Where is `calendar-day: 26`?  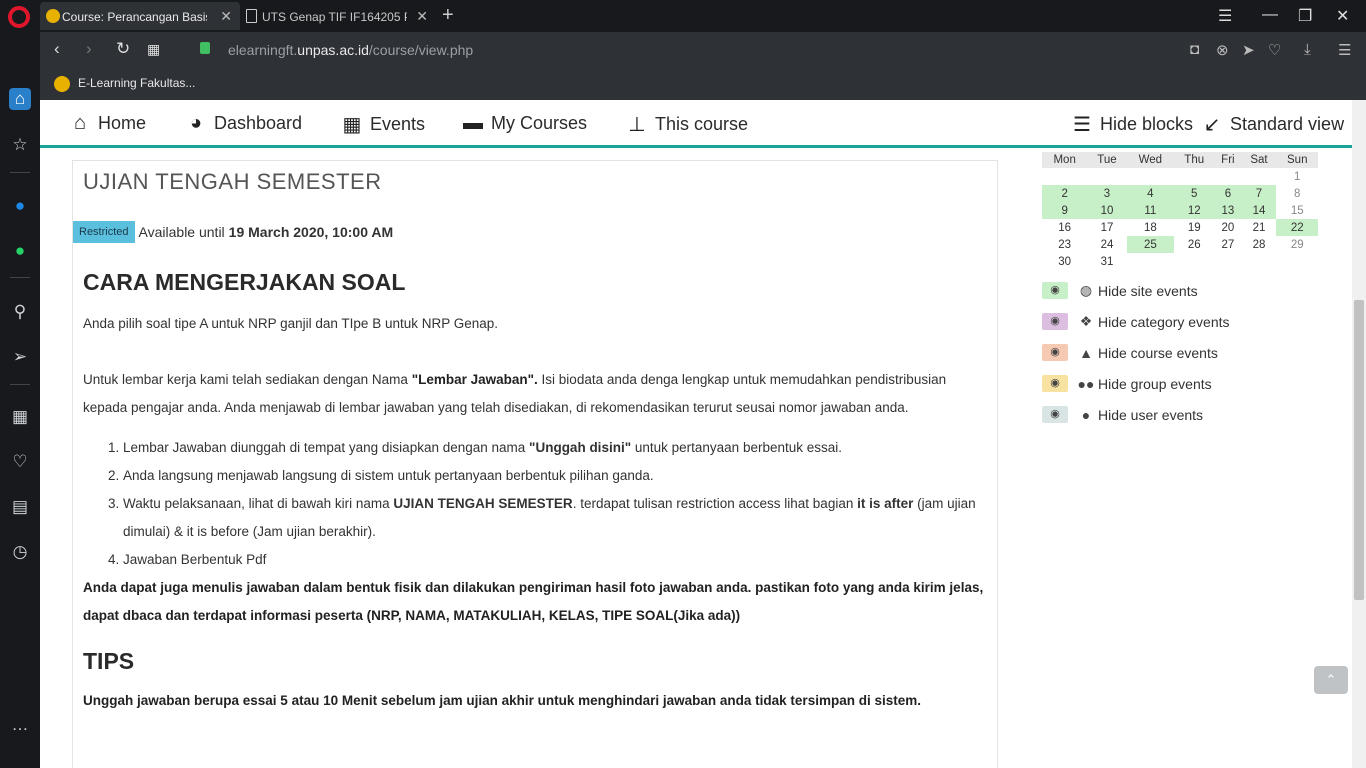 calendar-day: 26 is located at coordinates (1194, 244).